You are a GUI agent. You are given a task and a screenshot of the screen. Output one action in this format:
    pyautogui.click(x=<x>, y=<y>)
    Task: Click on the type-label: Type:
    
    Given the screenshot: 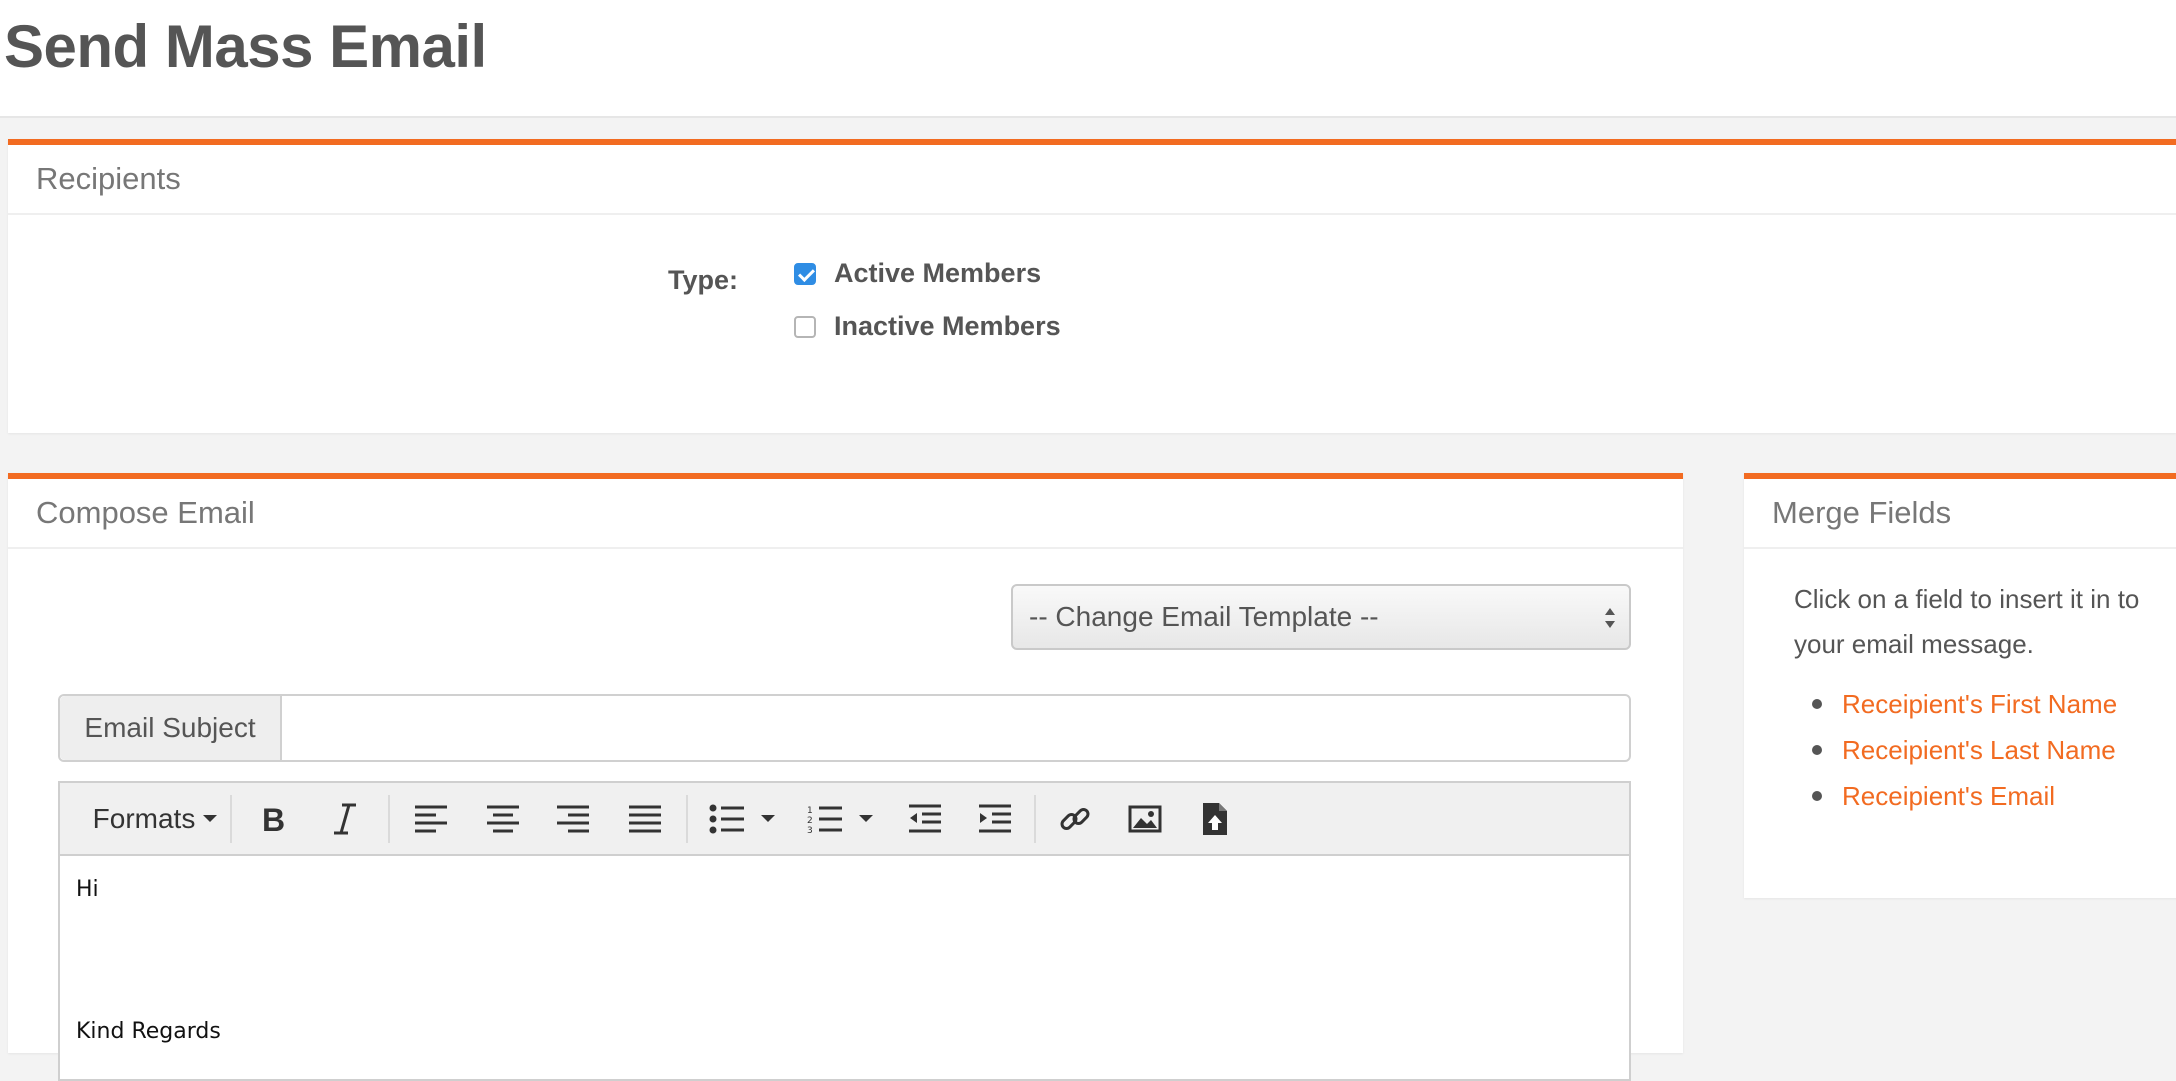 What is the action you would take?
    pyautogui.click(x=703, y=280)
    